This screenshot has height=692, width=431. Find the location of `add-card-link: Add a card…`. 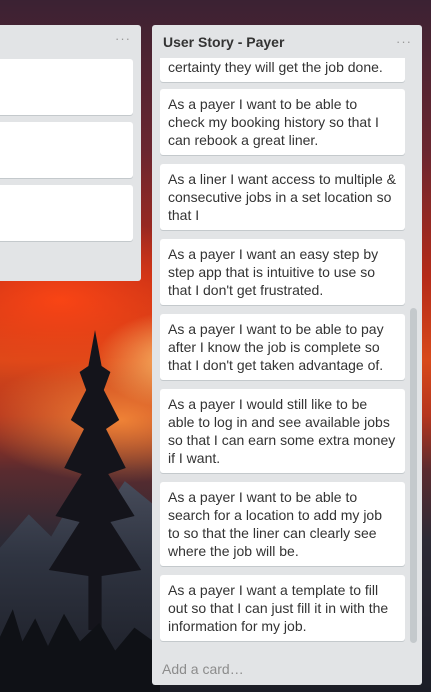

add-card-link: Add a card… is located at coordinates (203, 669).